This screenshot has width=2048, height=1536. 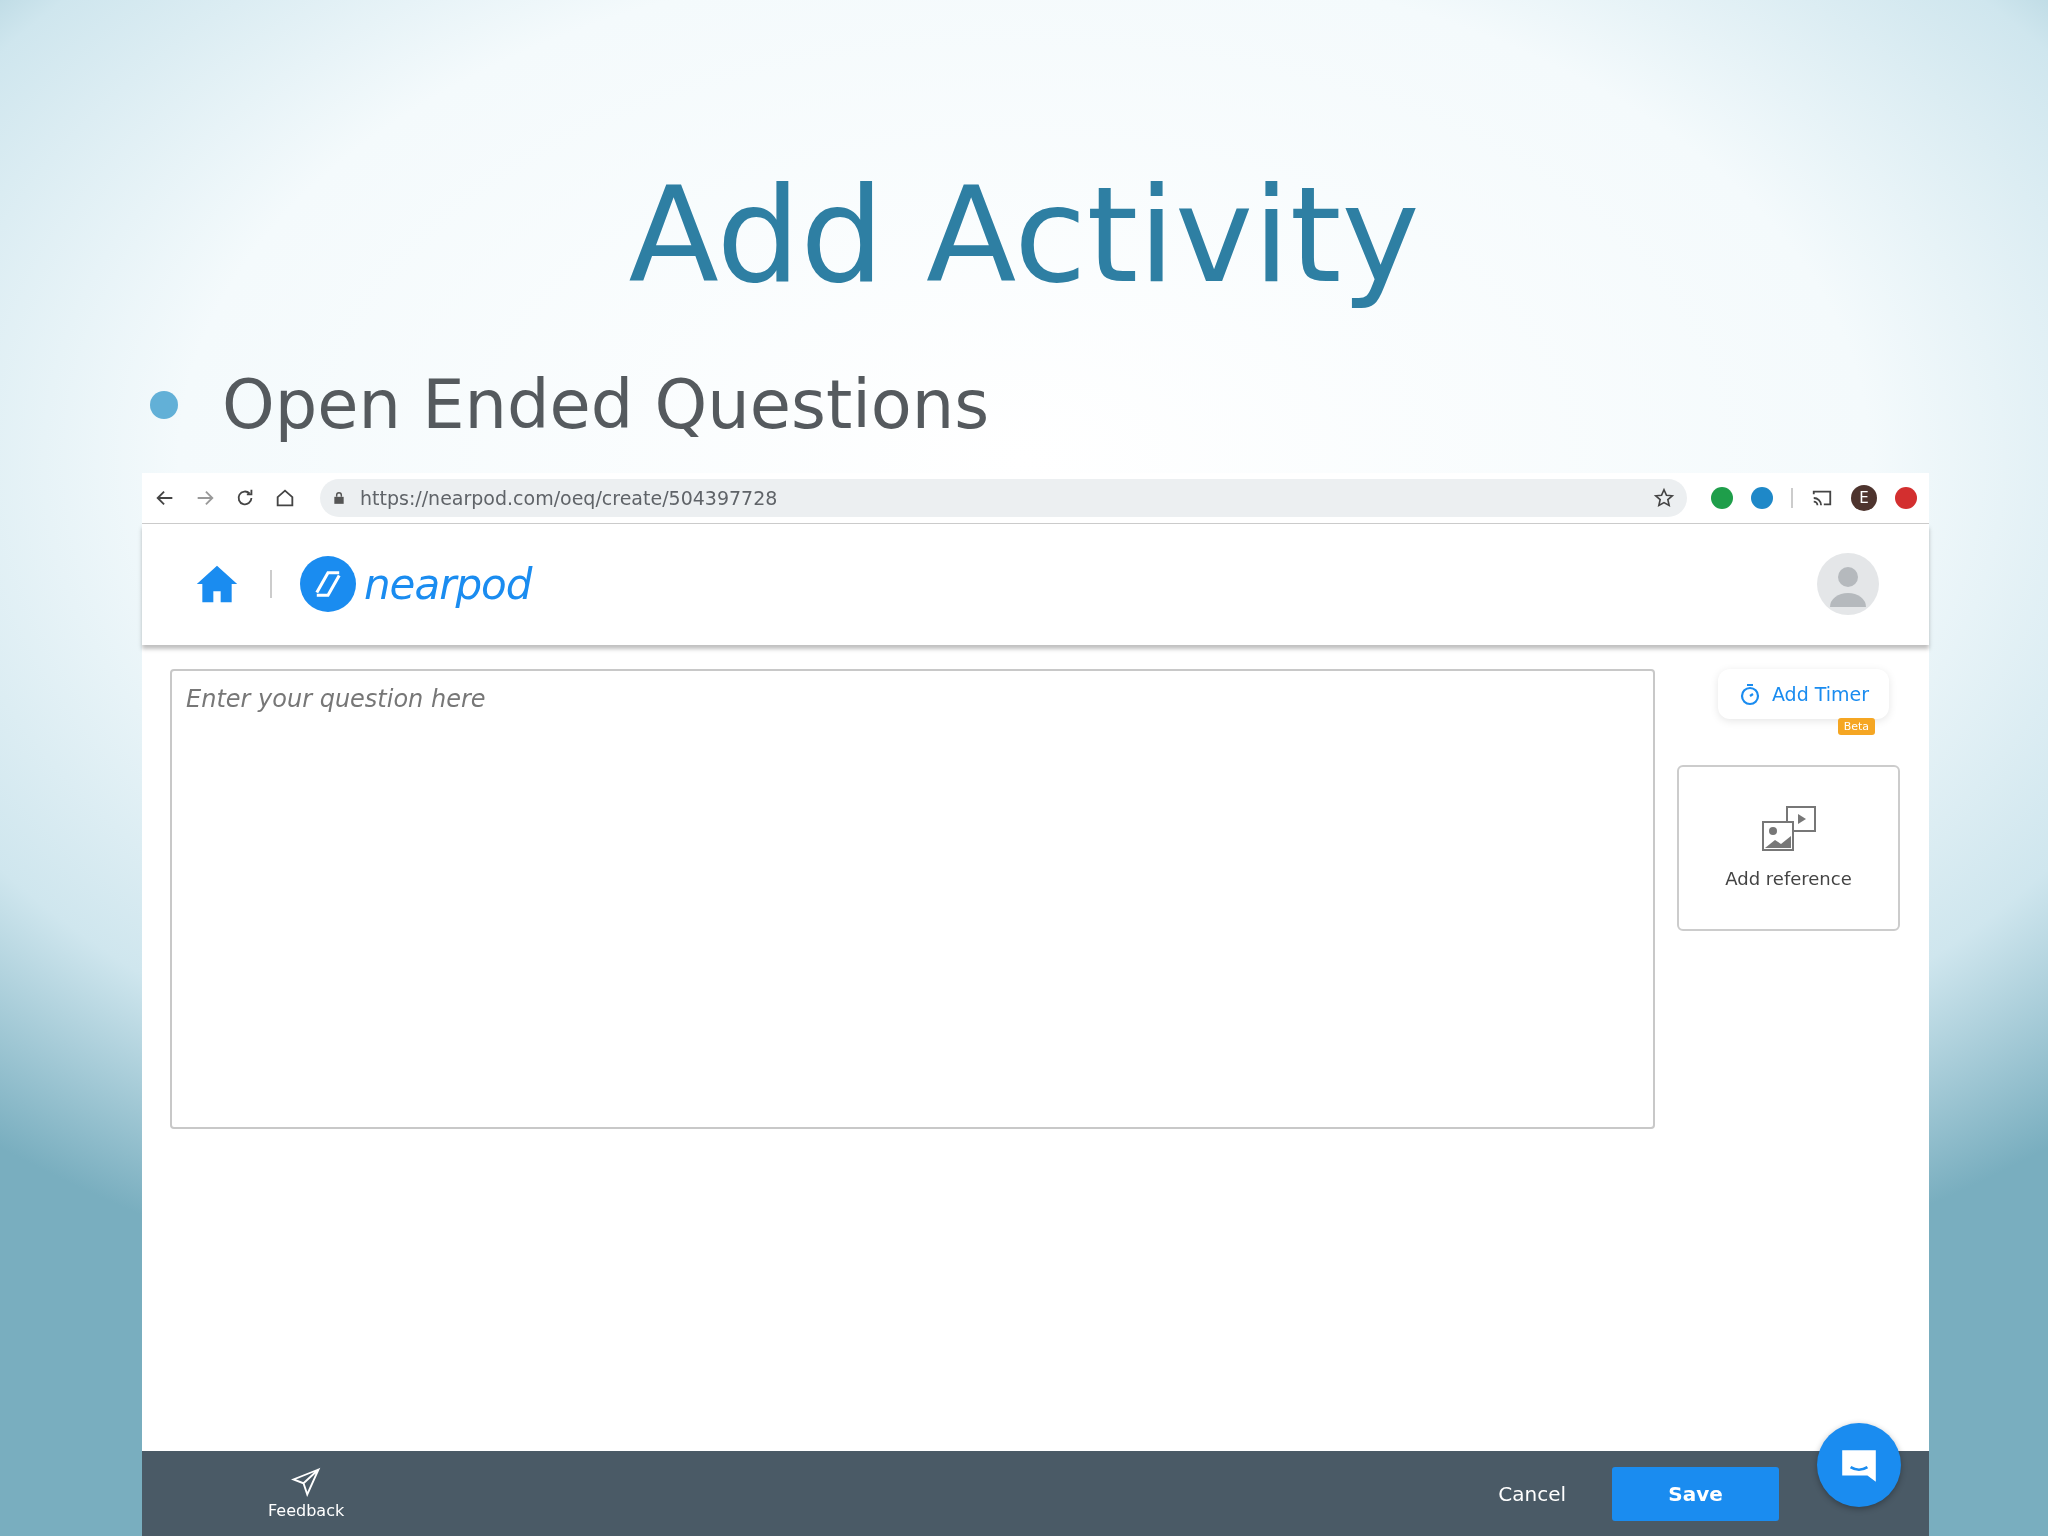 What do you see at coordinates (1024, 235) in the screenshot?
I see `slide-title: Add Activity` at bounding box center [1024, 235].